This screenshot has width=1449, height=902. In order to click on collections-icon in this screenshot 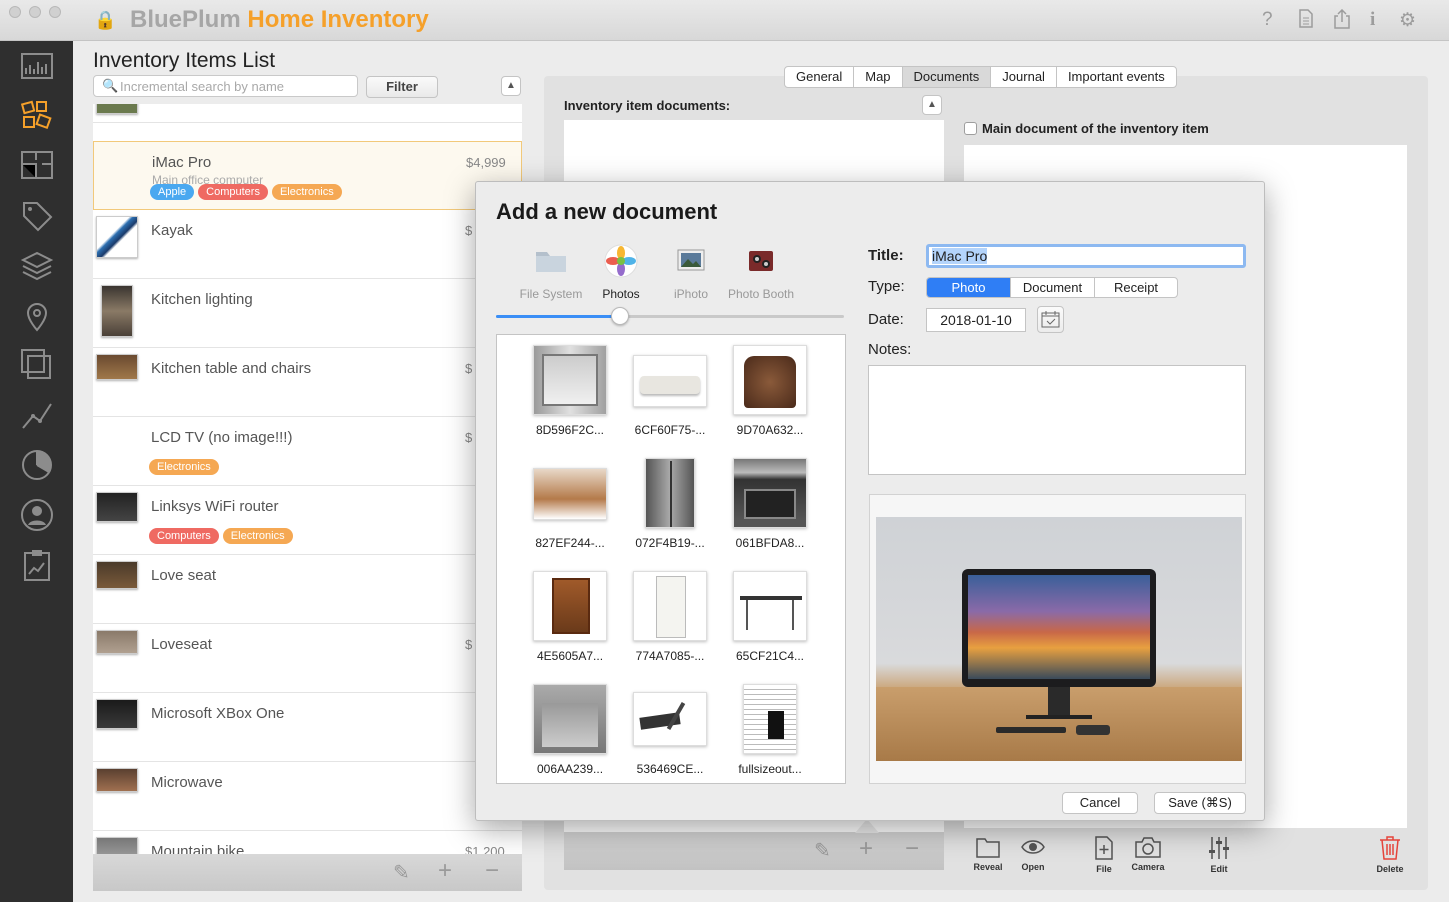, I will do `click(37, 365)`.